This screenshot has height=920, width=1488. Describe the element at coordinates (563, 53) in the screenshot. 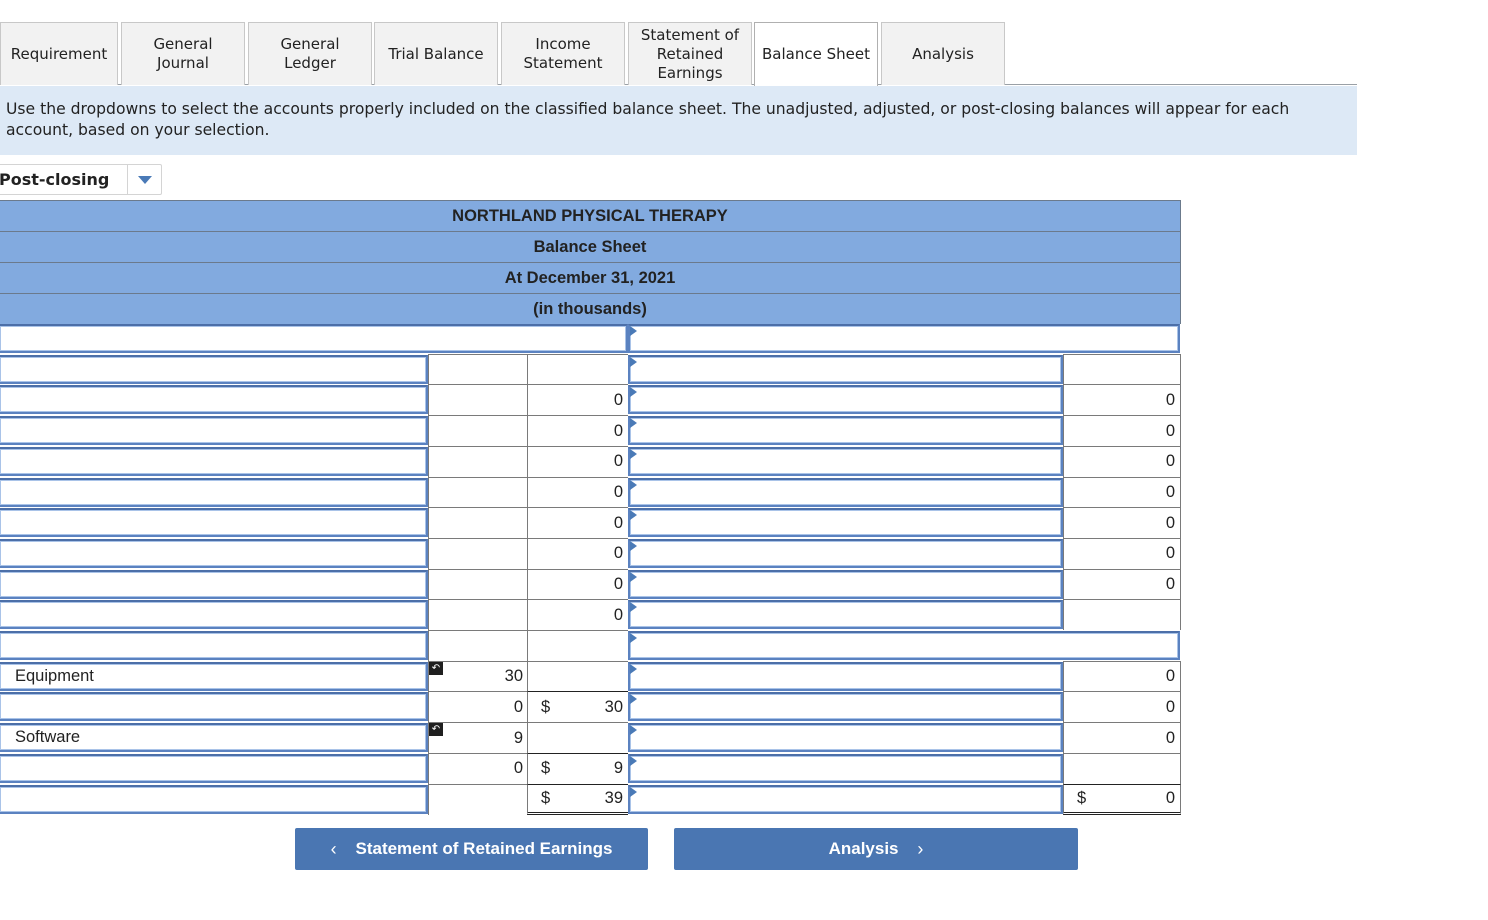

I see `tab-income-statement: Income Statement` at that location.